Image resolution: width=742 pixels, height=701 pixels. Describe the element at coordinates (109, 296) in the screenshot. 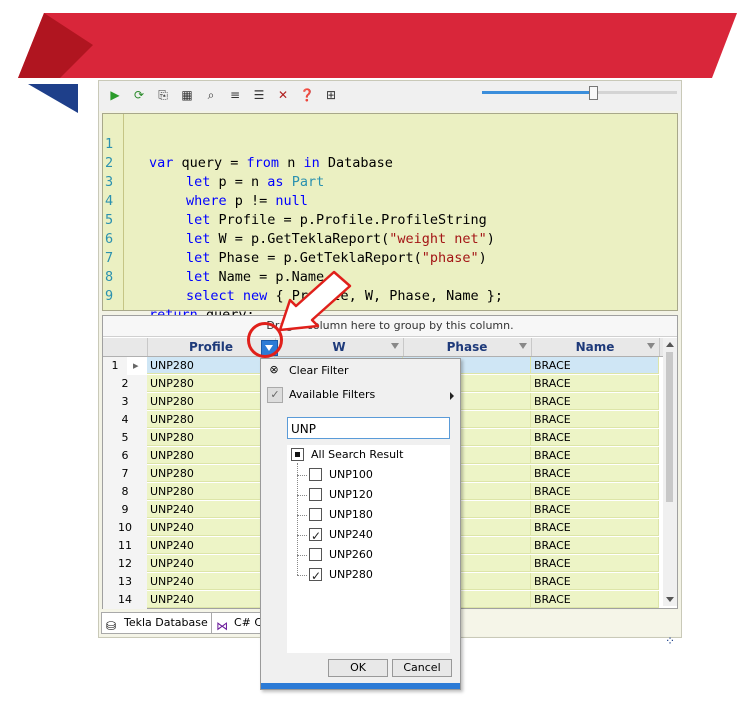

I see `line-number: 9` at that location.